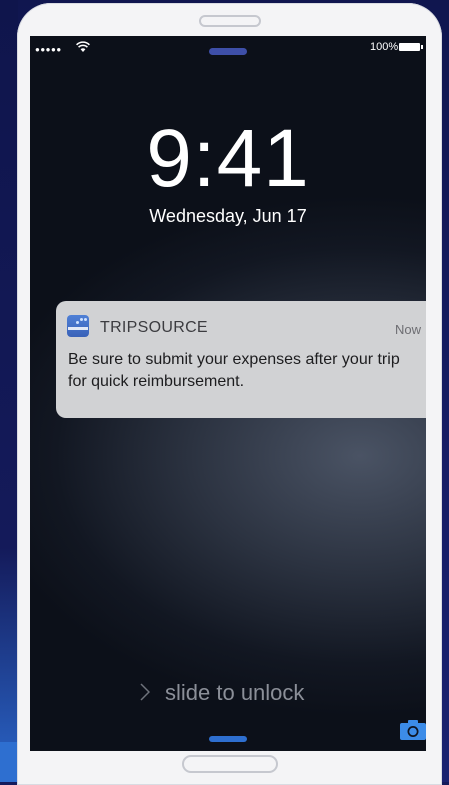 The image size is (449, 785). Describe the element at coordinates (154, 327) in the screenshot. I see `notification-app-name: TRIPSOURCE` at that location.